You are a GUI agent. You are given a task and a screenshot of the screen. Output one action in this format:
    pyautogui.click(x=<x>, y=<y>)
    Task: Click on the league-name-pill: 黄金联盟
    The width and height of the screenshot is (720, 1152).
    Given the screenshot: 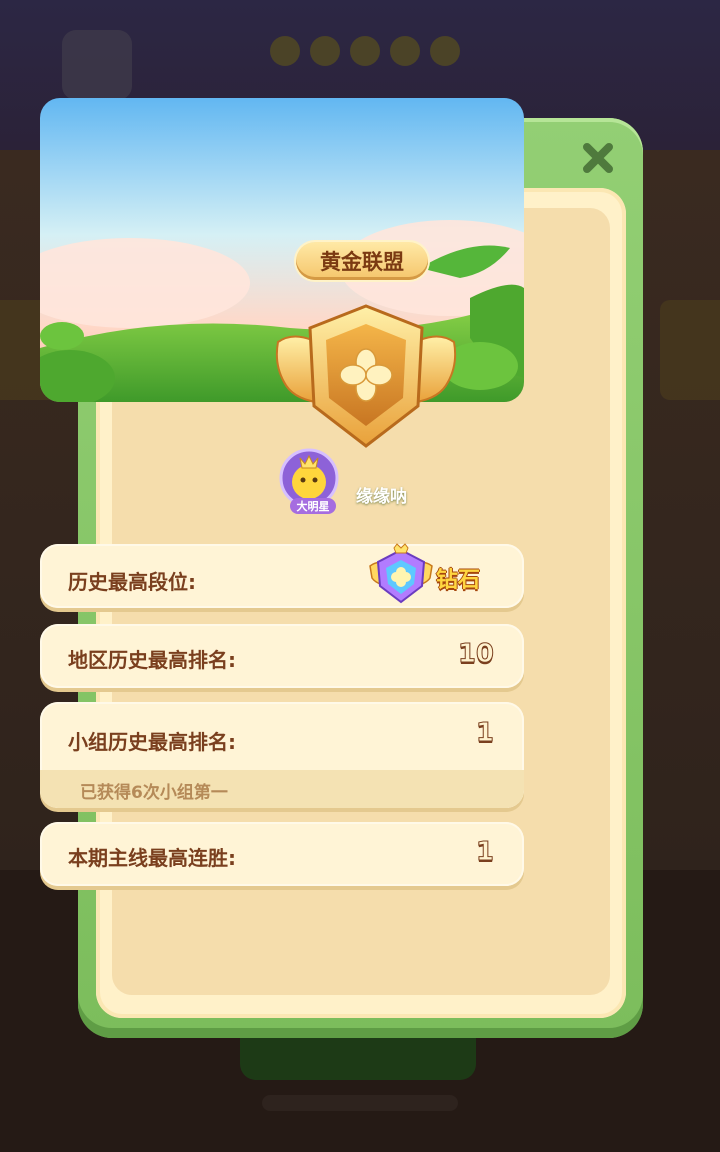 What is the action you would take?
    pyautogui.click(x=362, y=261)
    